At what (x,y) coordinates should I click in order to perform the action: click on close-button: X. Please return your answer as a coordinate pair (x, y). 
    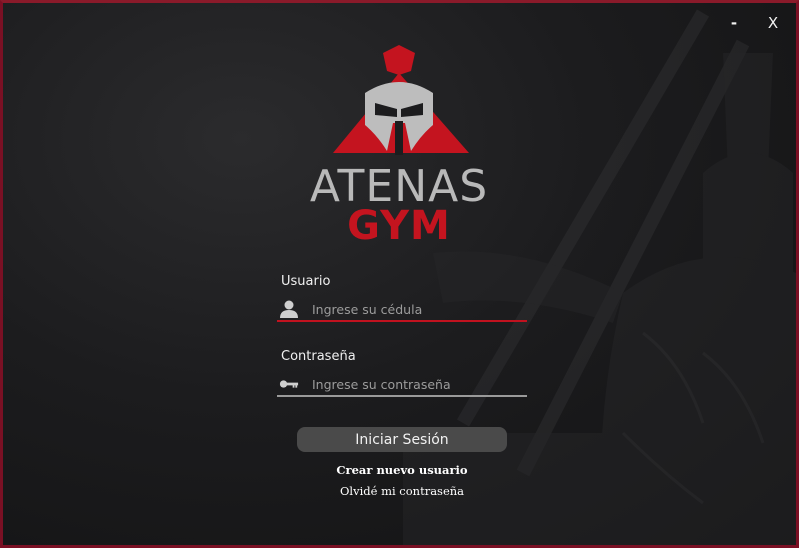
    Looking at the image, I should click on (773, 23).